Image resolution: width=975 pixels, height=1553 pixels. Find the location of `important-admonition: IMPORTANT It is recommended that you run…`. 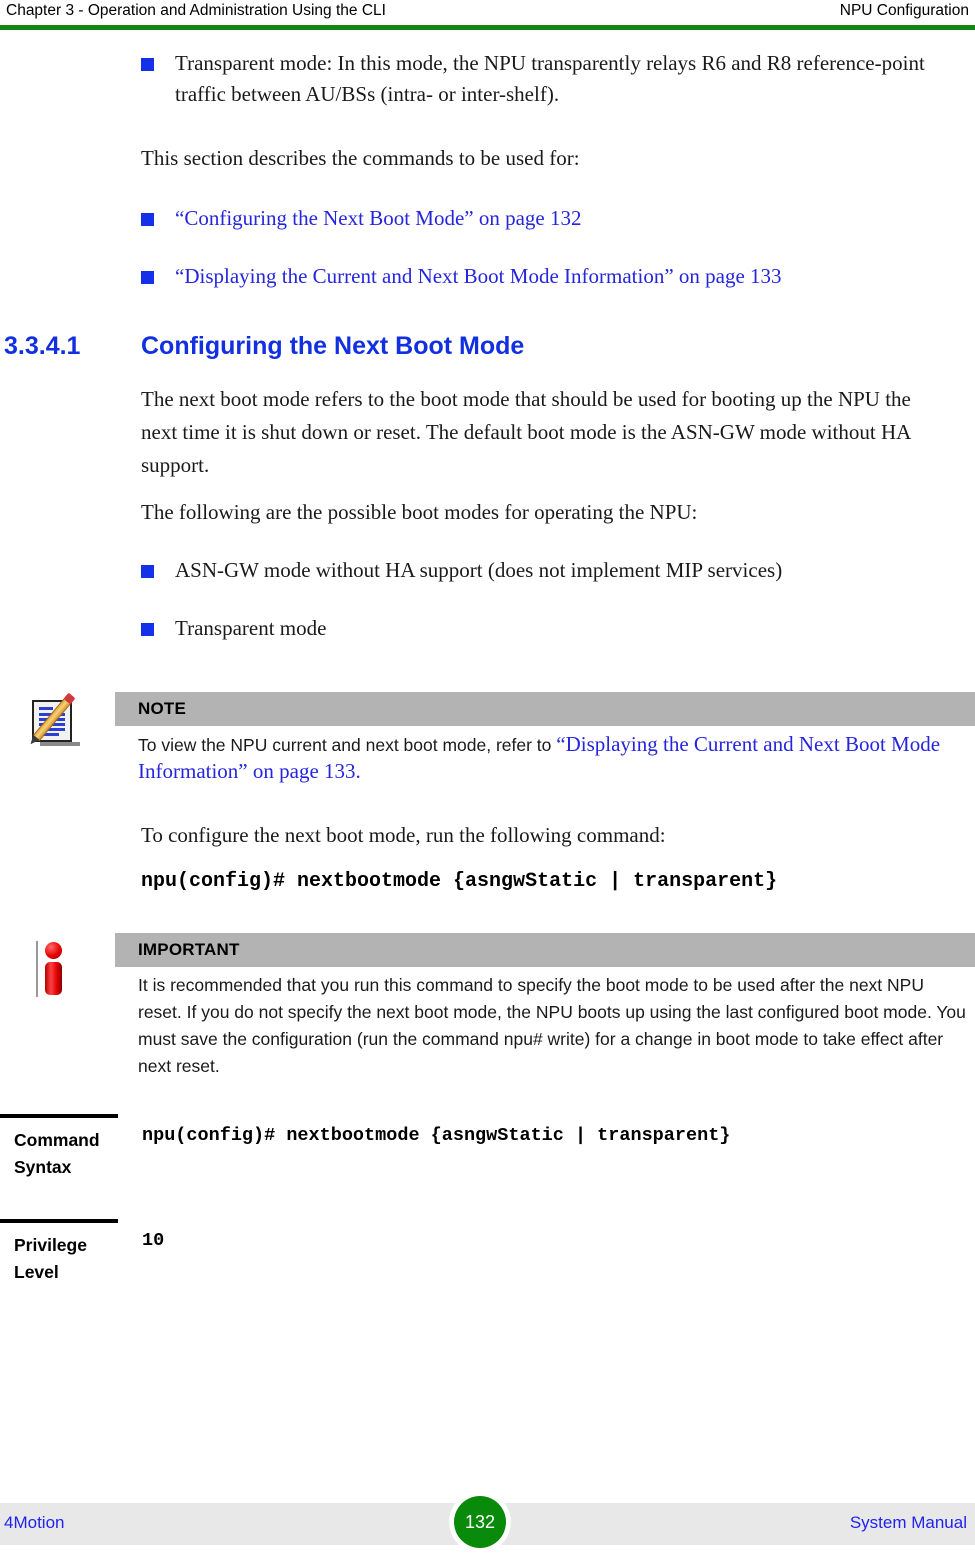

important-admonition: IMPORTANT It is recommended that you run… is located at coordinates (487, 1006).